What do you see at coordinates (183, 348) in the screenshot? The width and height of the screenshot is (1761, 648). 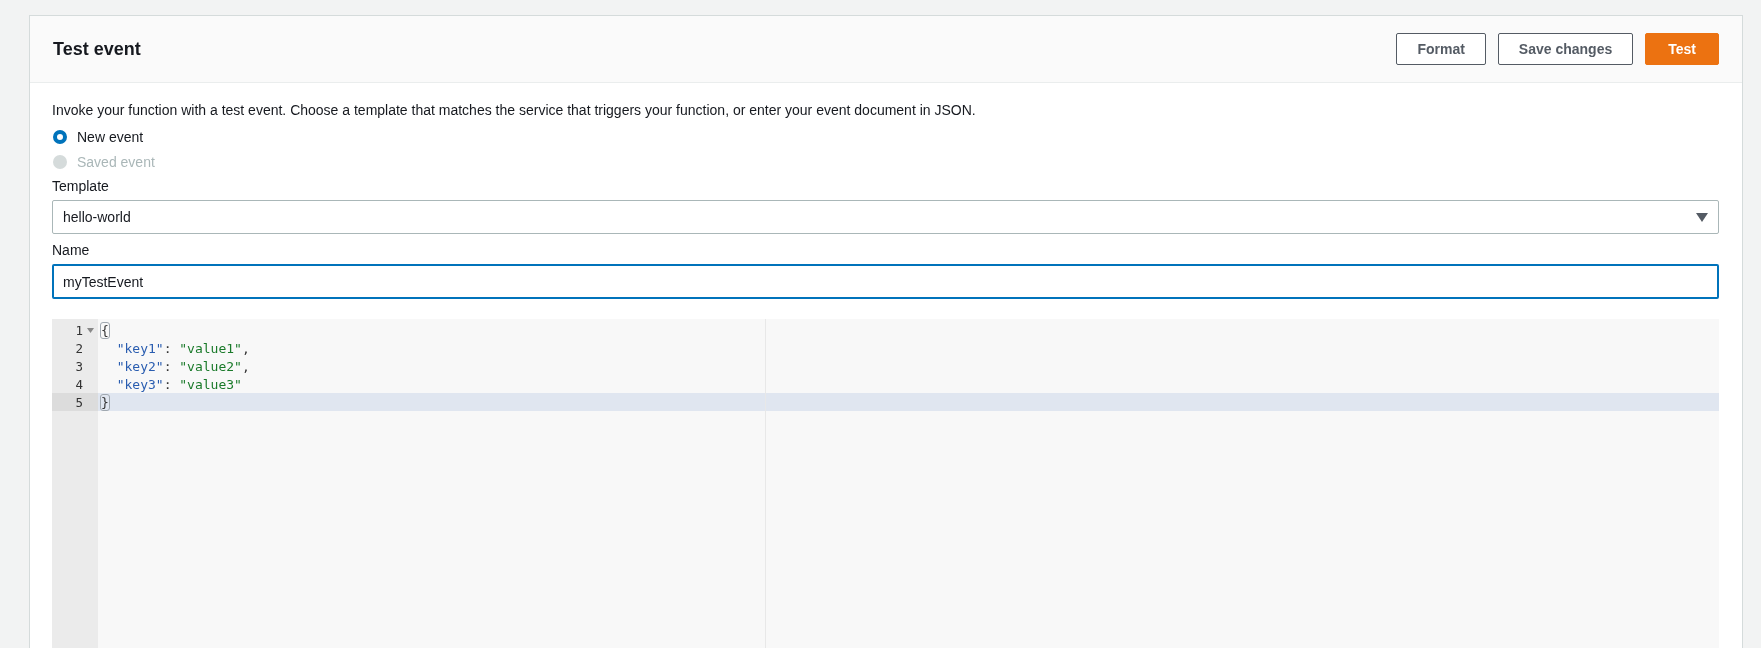 I see `code-line: "key1": "value1",` at bounding box center [183, 348].